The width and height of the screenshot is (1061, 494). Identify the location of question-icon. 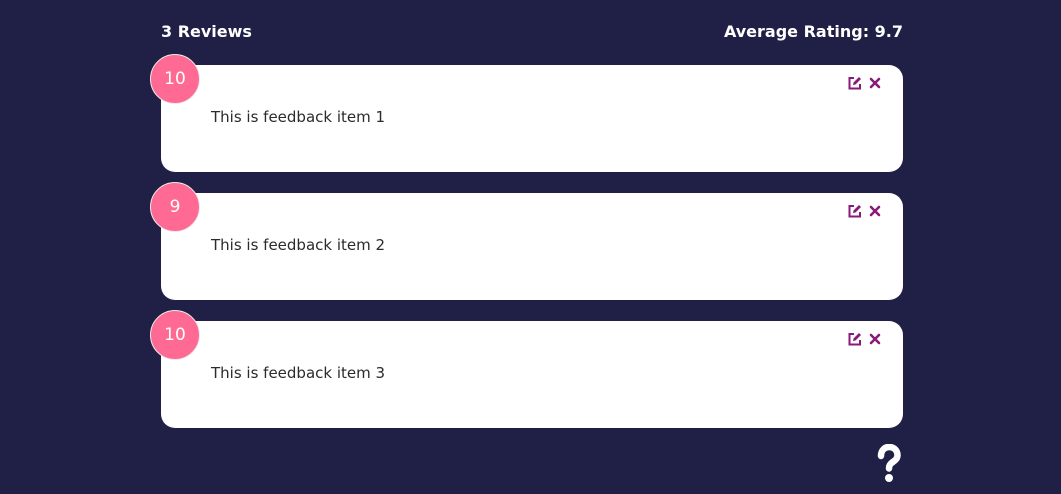
(889, 463).